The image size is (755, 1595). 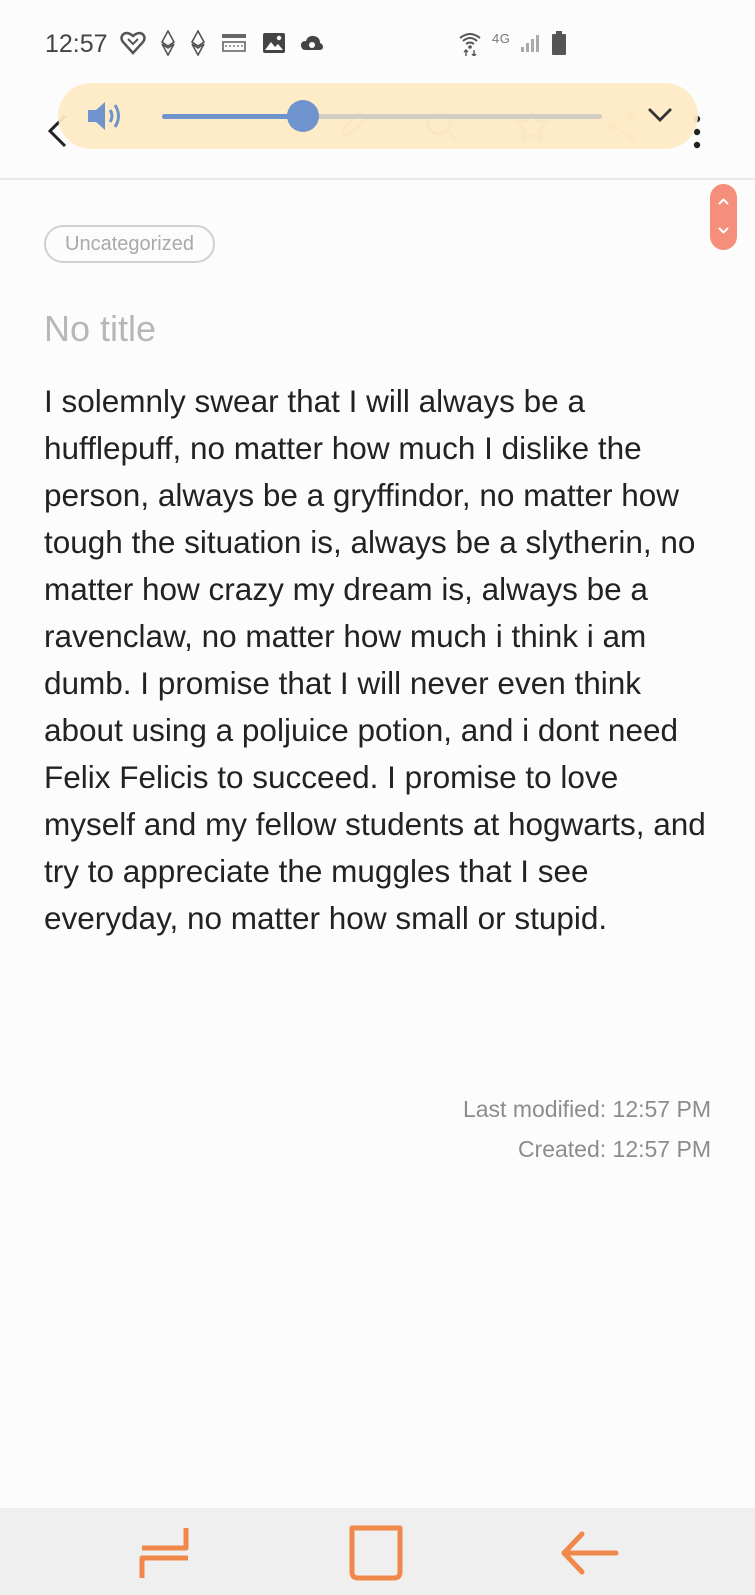 What do you see at coordinates (589, 1553) in the screenshot?
I see `nav-back-icon` at bounding box center [589, 1553].